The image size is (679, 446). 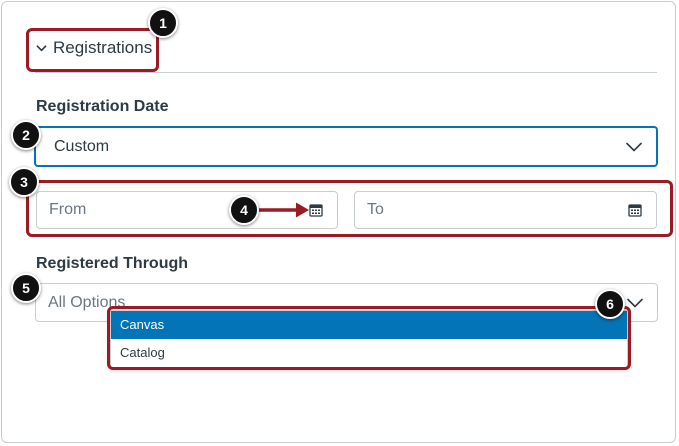 What do you see at coordinates (24, 182) in the screenshot?
I see `callout-badge-3: 3` at bounding box center [24, 182].